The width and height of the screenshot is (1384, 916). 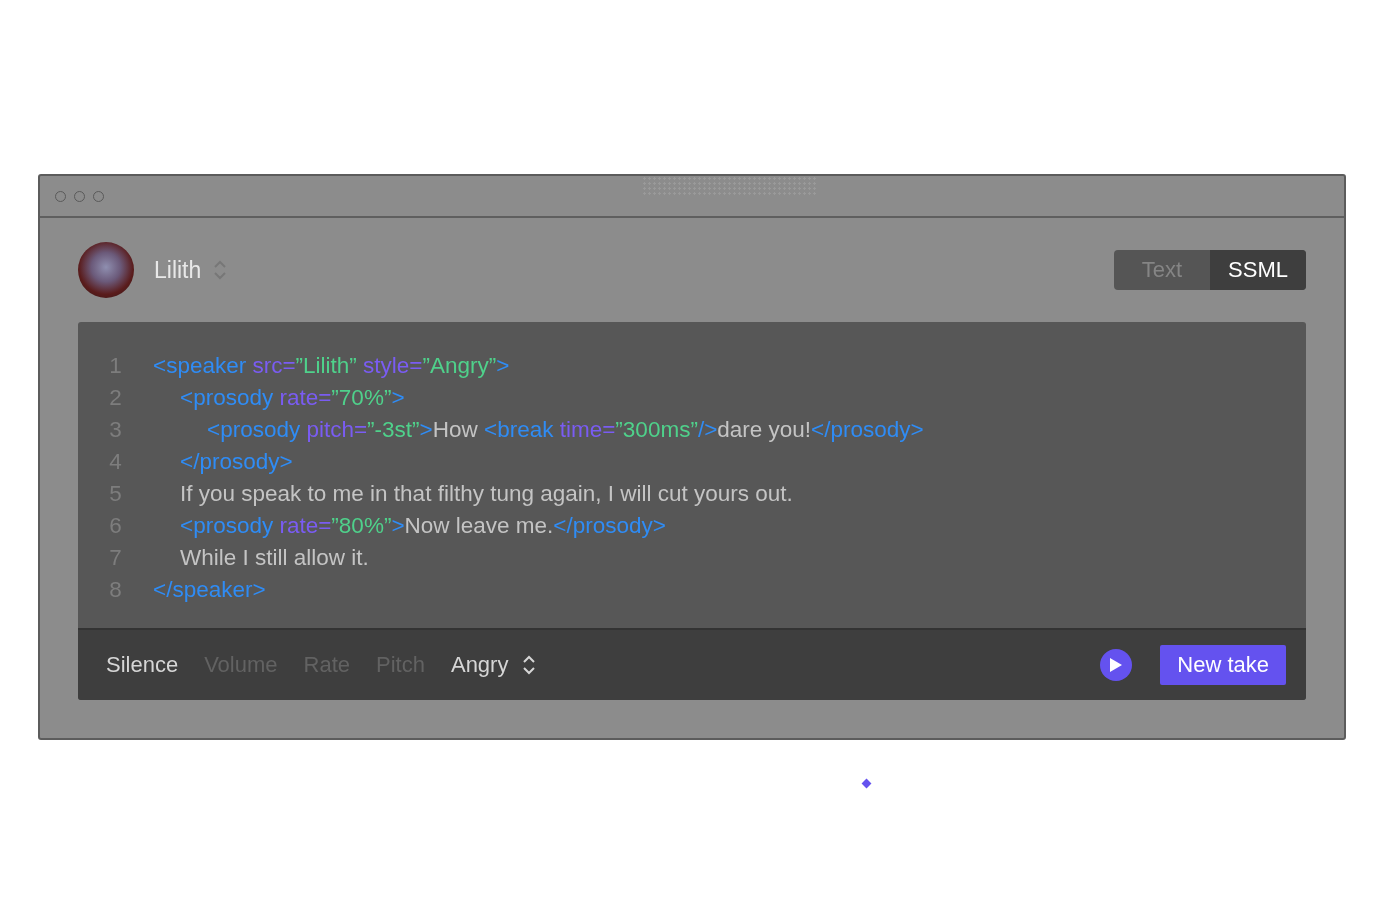 What do you see at coordinates (486, 494) in the screenshot?
I see `code-line: If you speak to me in that filthy tung again, I will cut yours out.` at bounding box center [486, 494].